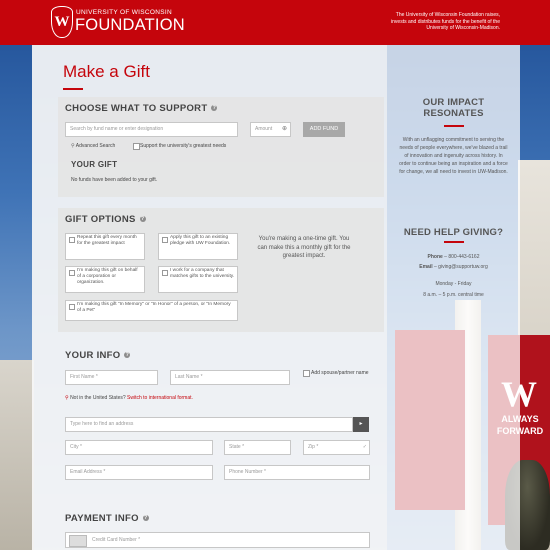  I want to click on email-link: giving@supportuw.org, so click(463, 267).